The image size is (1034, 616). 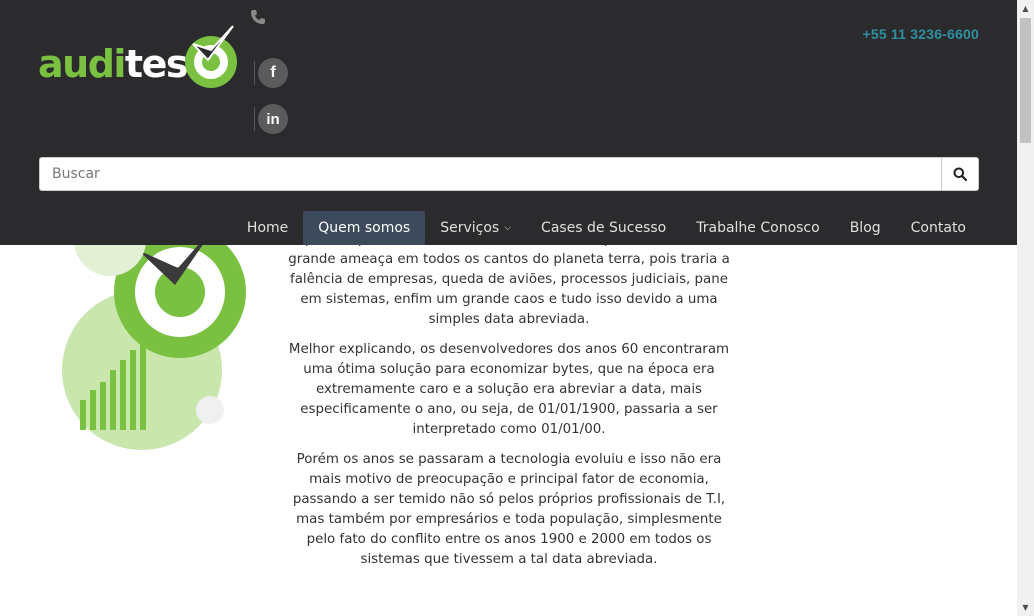 I want to click on phone-icon, so click(x=259, y=18).